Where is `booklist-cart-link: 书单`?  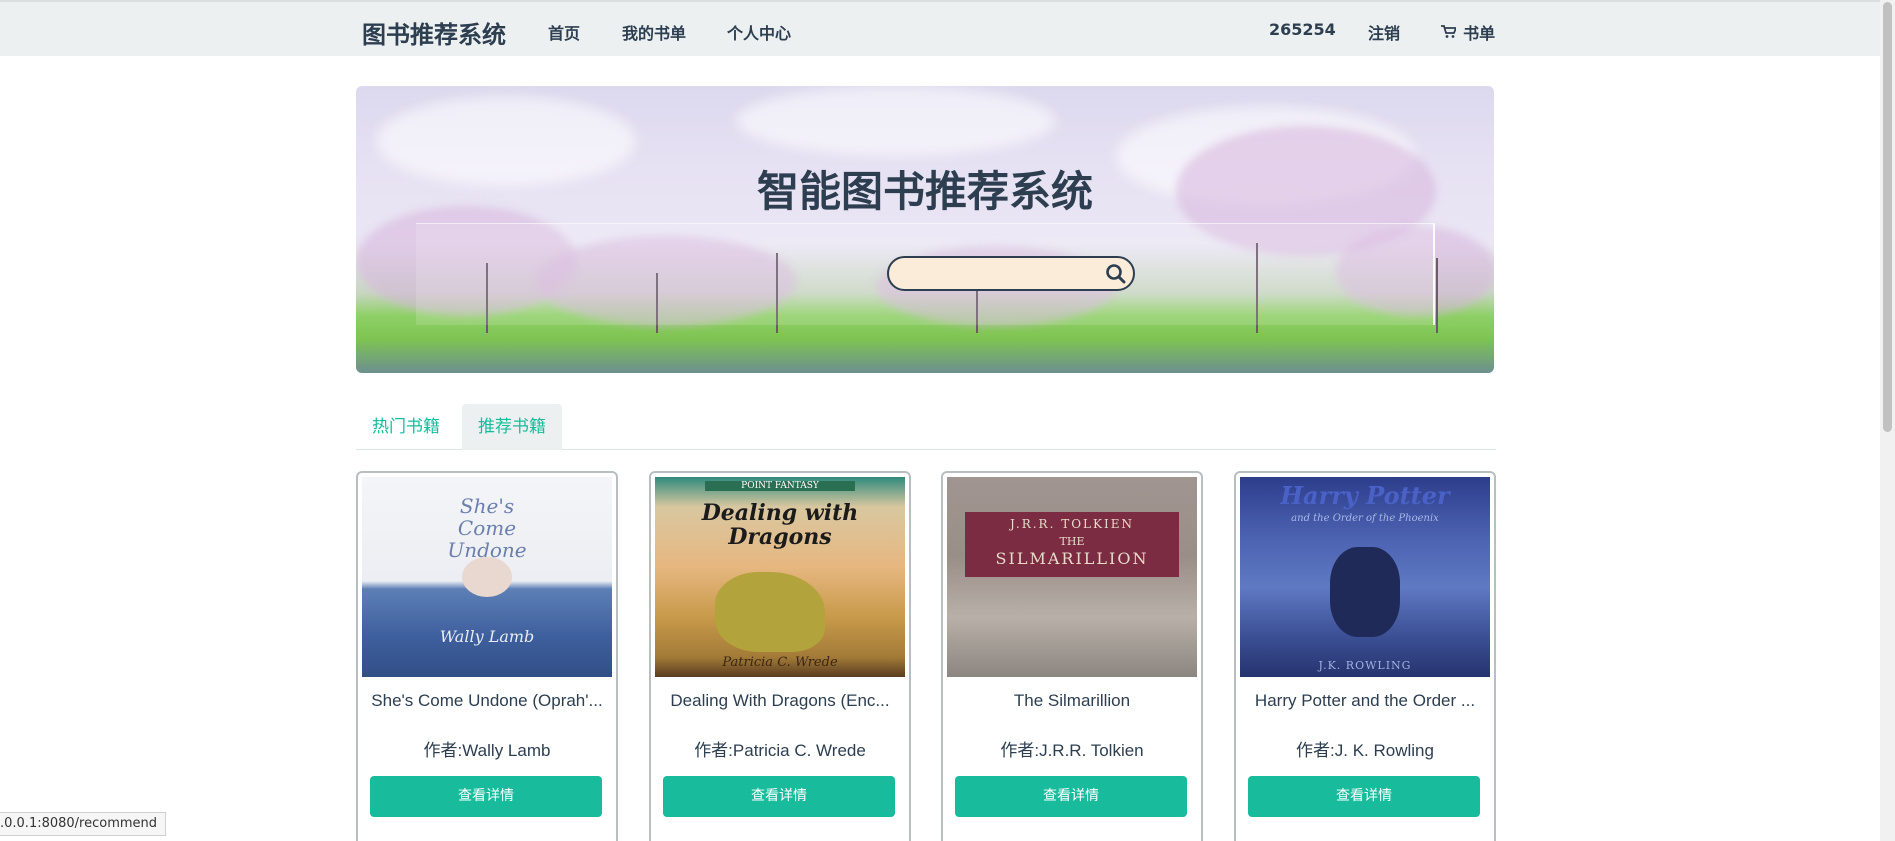 booklist-cart-link: 书单 is located at coordinates (1468, 32).